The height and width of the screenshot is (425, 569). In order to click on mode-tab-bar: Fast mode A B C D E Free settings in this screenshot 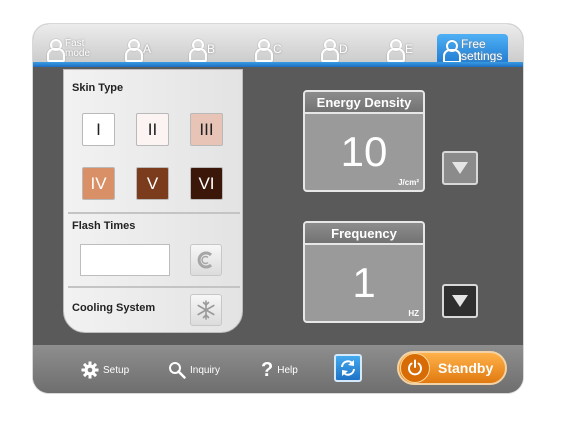, I will do `click(278, 45)`.